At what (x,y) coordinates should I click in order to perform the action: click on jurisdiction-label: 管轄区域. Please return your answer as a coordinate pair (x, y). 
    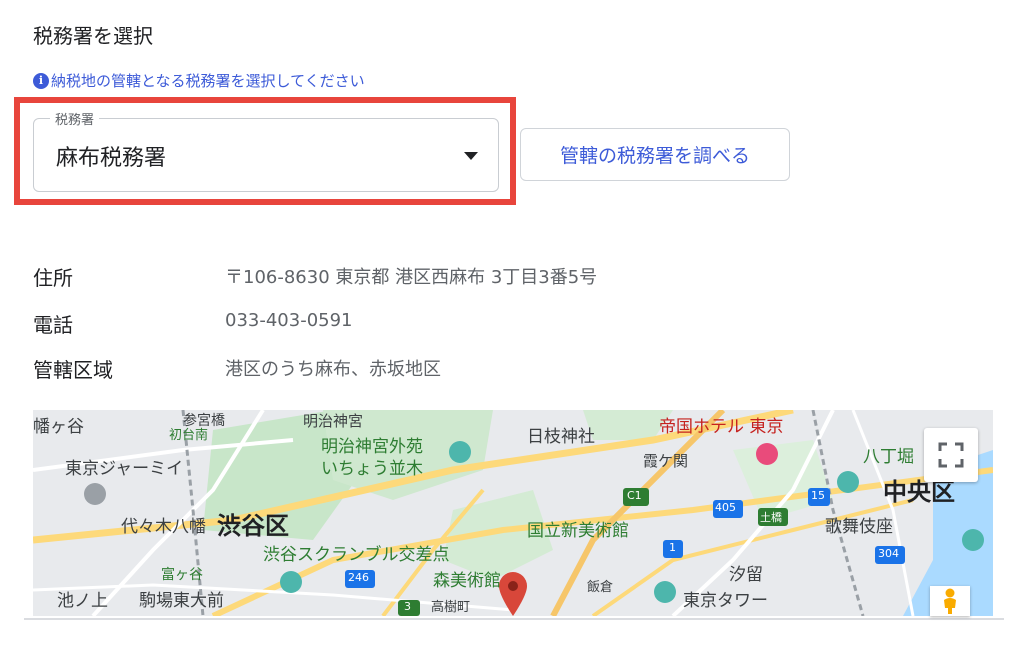
    Looking at the image, I should click on (73, 370).